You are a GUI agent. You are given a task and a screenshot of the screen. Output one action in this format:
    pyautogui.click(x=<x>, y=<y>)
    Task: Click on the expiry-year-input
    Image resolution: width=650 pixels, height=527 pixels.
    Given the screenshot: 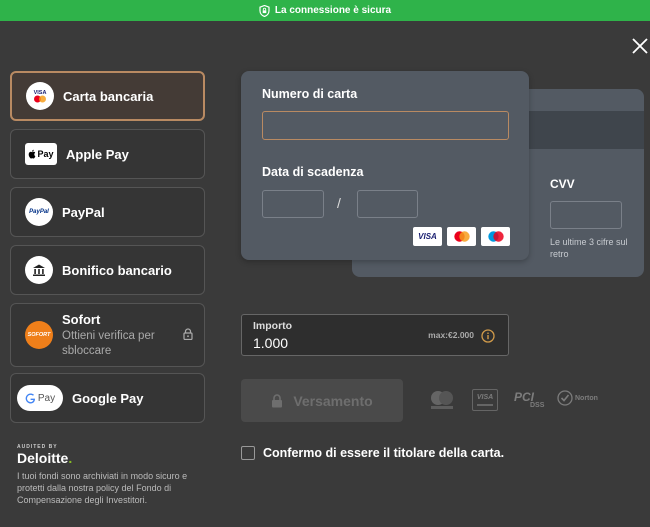 What is the action you would take?
    pyautogui.click(x=387, y=204)
    